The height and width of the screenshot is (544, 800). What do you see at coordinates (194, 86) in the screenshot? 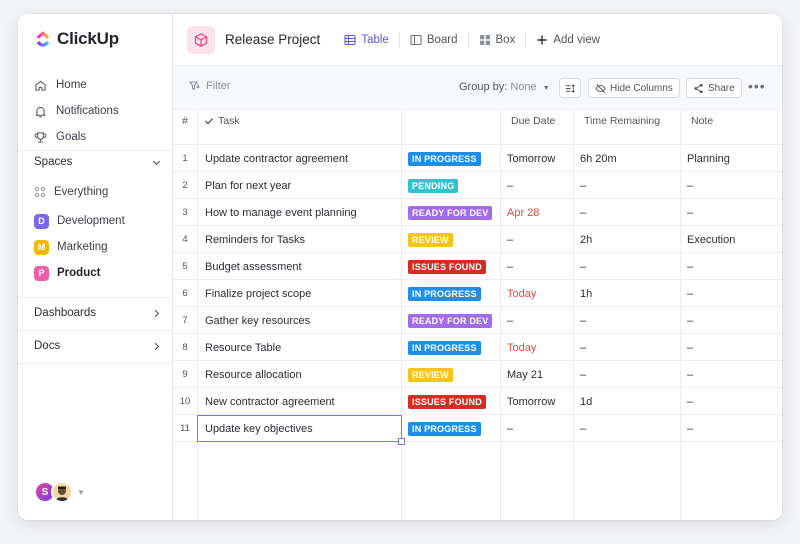
I see `filter-icon` at bounding box center [194, 86].